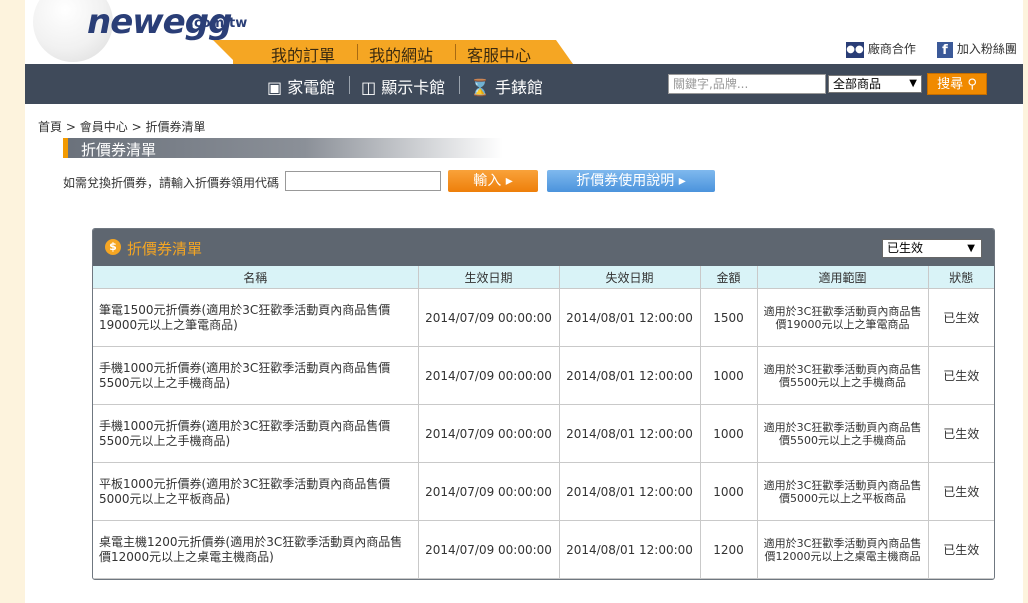 This screenshot has height=603, width=1028. I want to click on coupon-code-input, so click(363, 181).